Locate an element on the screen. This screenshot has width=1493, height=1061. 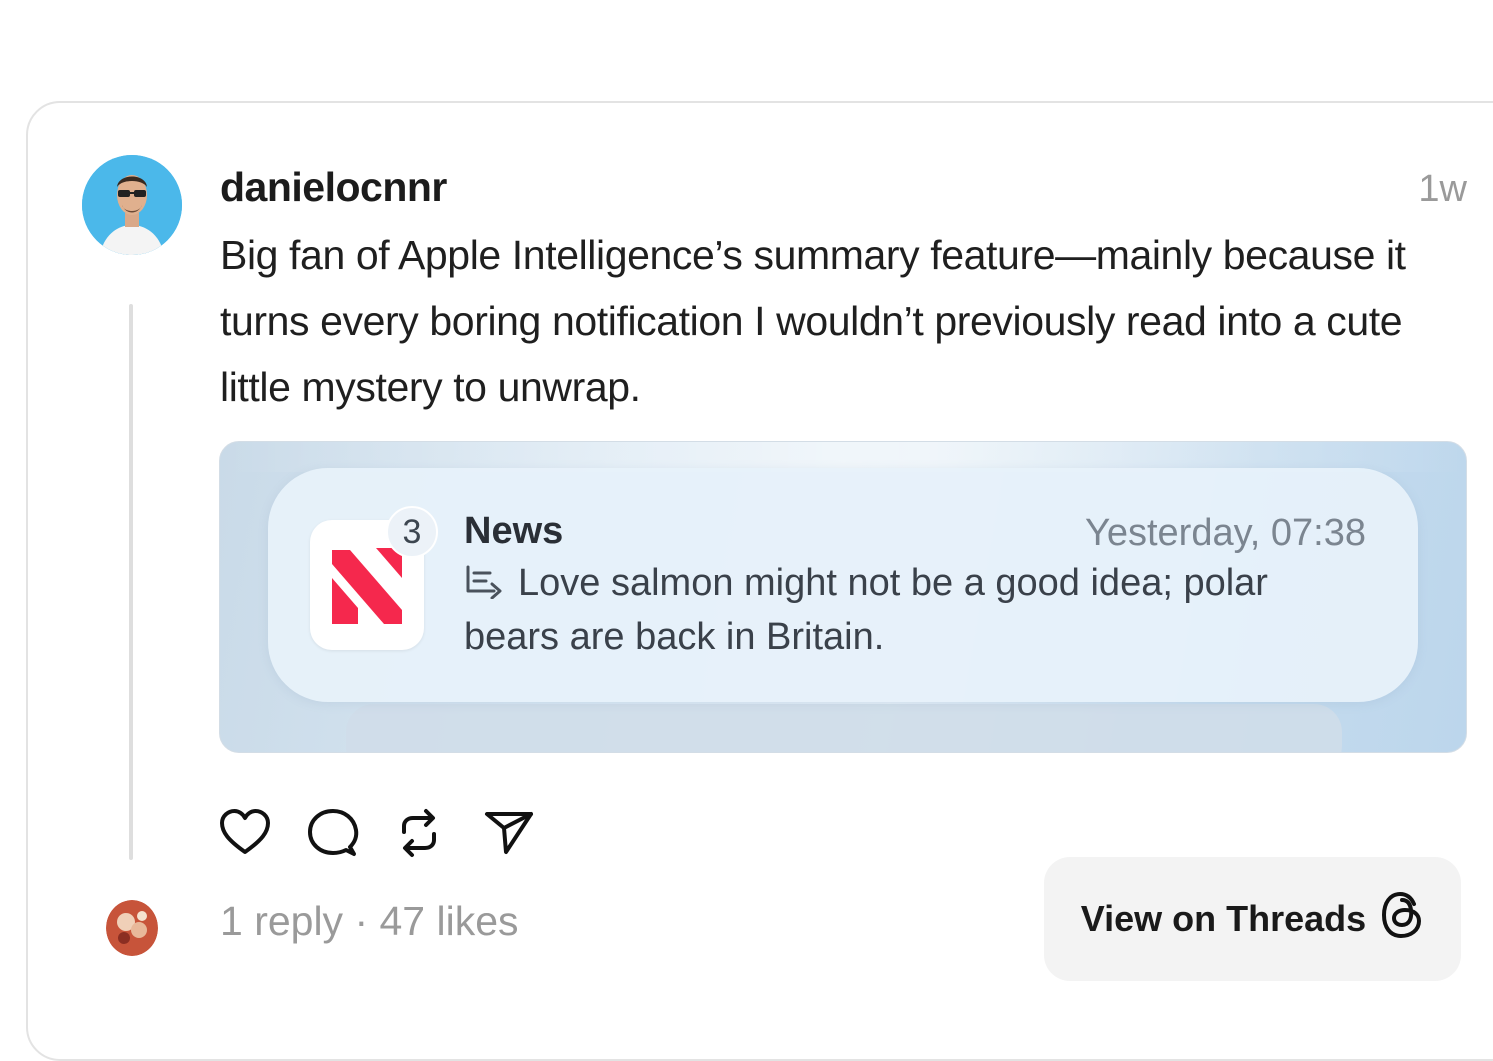
share-icon is located at coordinates (509, 833).